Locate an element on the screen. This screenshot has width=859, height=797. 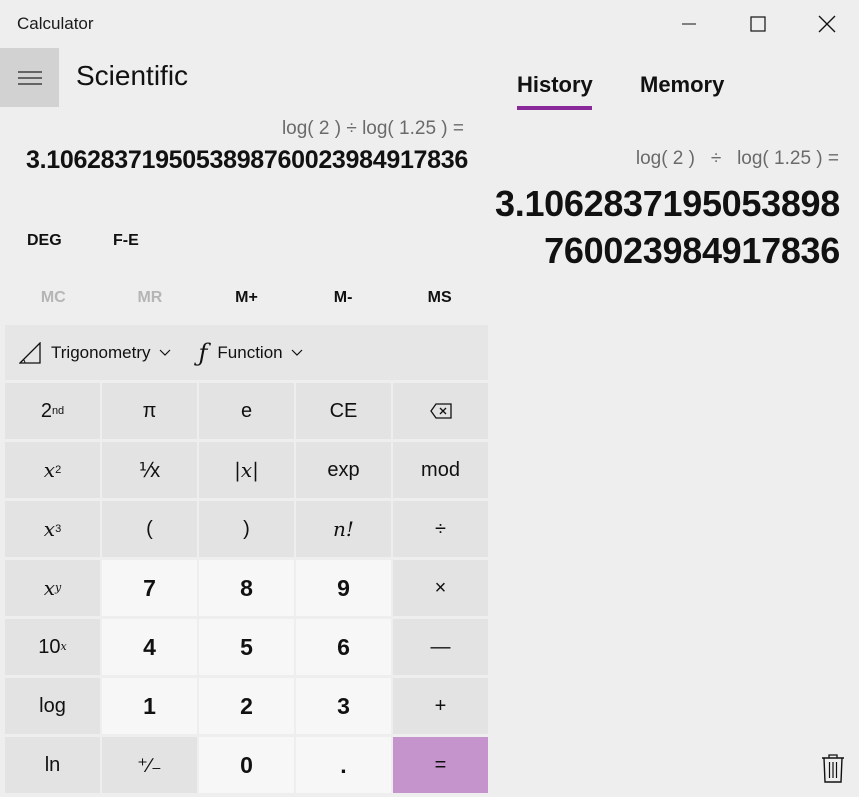
multiply-button: × is located at coordinates (440, 588).